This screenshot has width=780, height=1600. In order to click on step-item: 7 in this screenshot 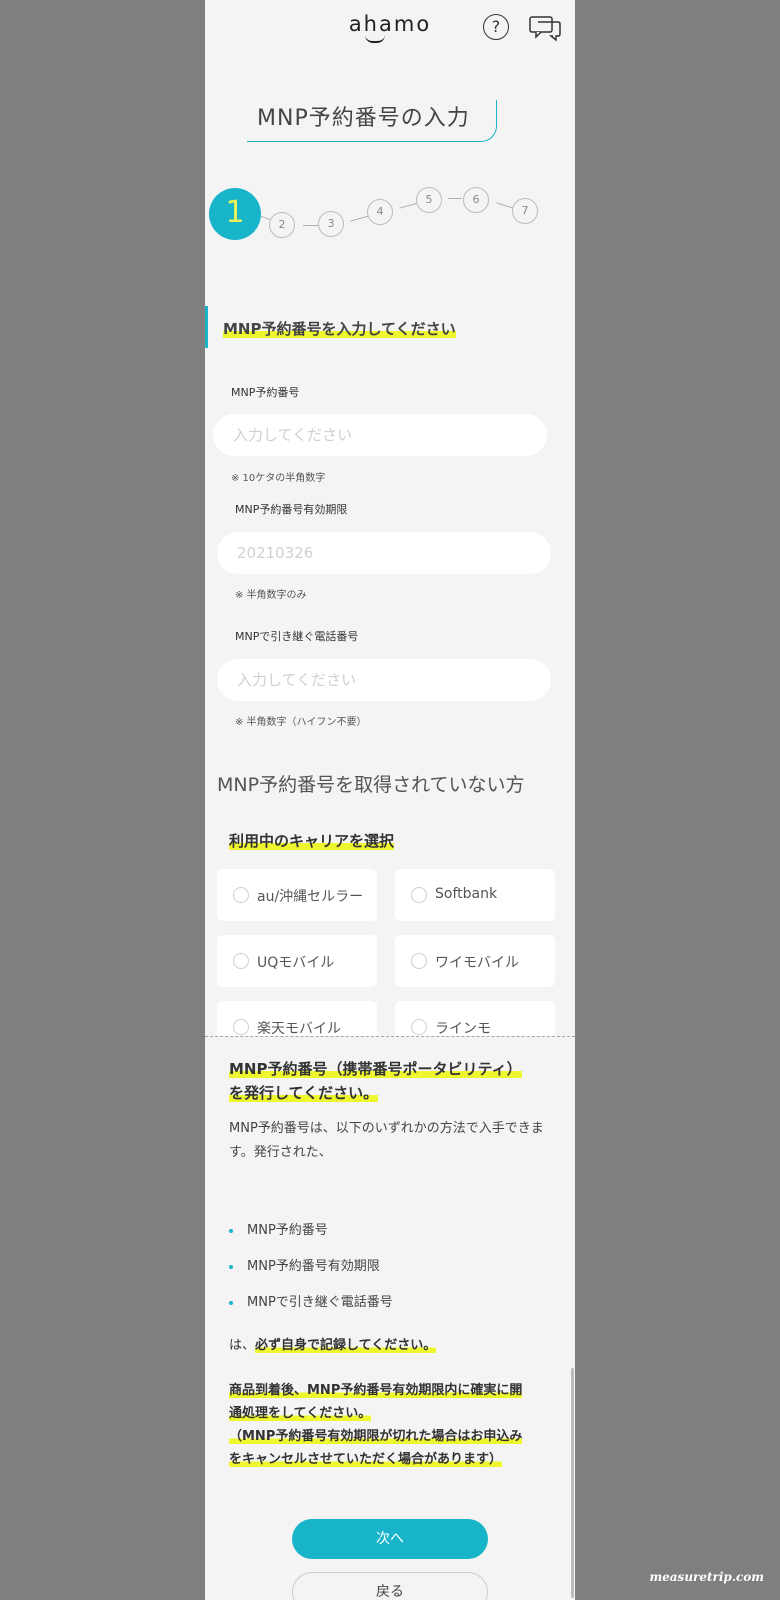, I will do `click(525, 211)`.